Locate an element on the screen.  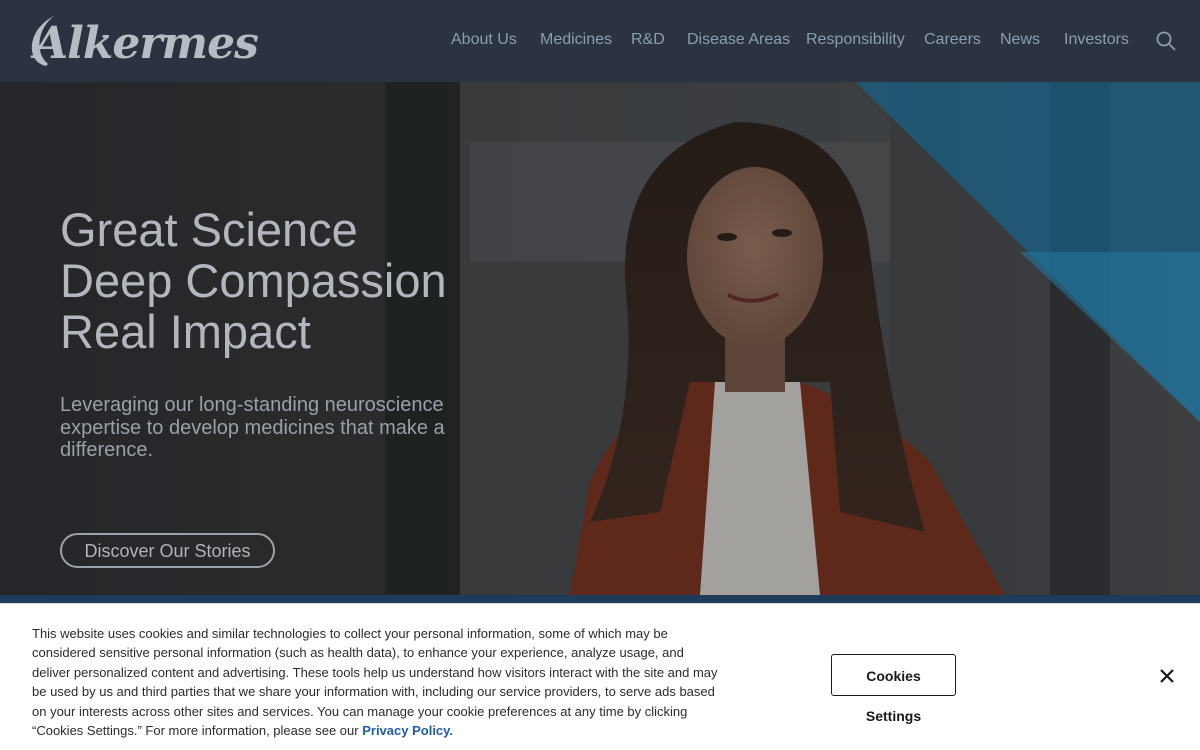
nav-about-us: About Us is located at coordinates (484, 40).